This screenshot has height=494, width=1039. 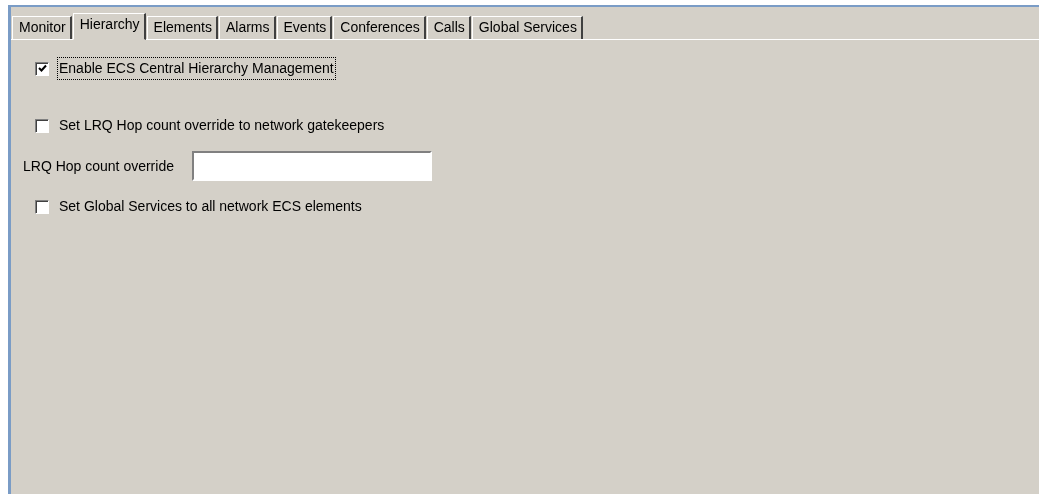 I want to click on checkbox-label: Set LRQ Hop count override to network gatekeepers, so click(x=222, y=125).